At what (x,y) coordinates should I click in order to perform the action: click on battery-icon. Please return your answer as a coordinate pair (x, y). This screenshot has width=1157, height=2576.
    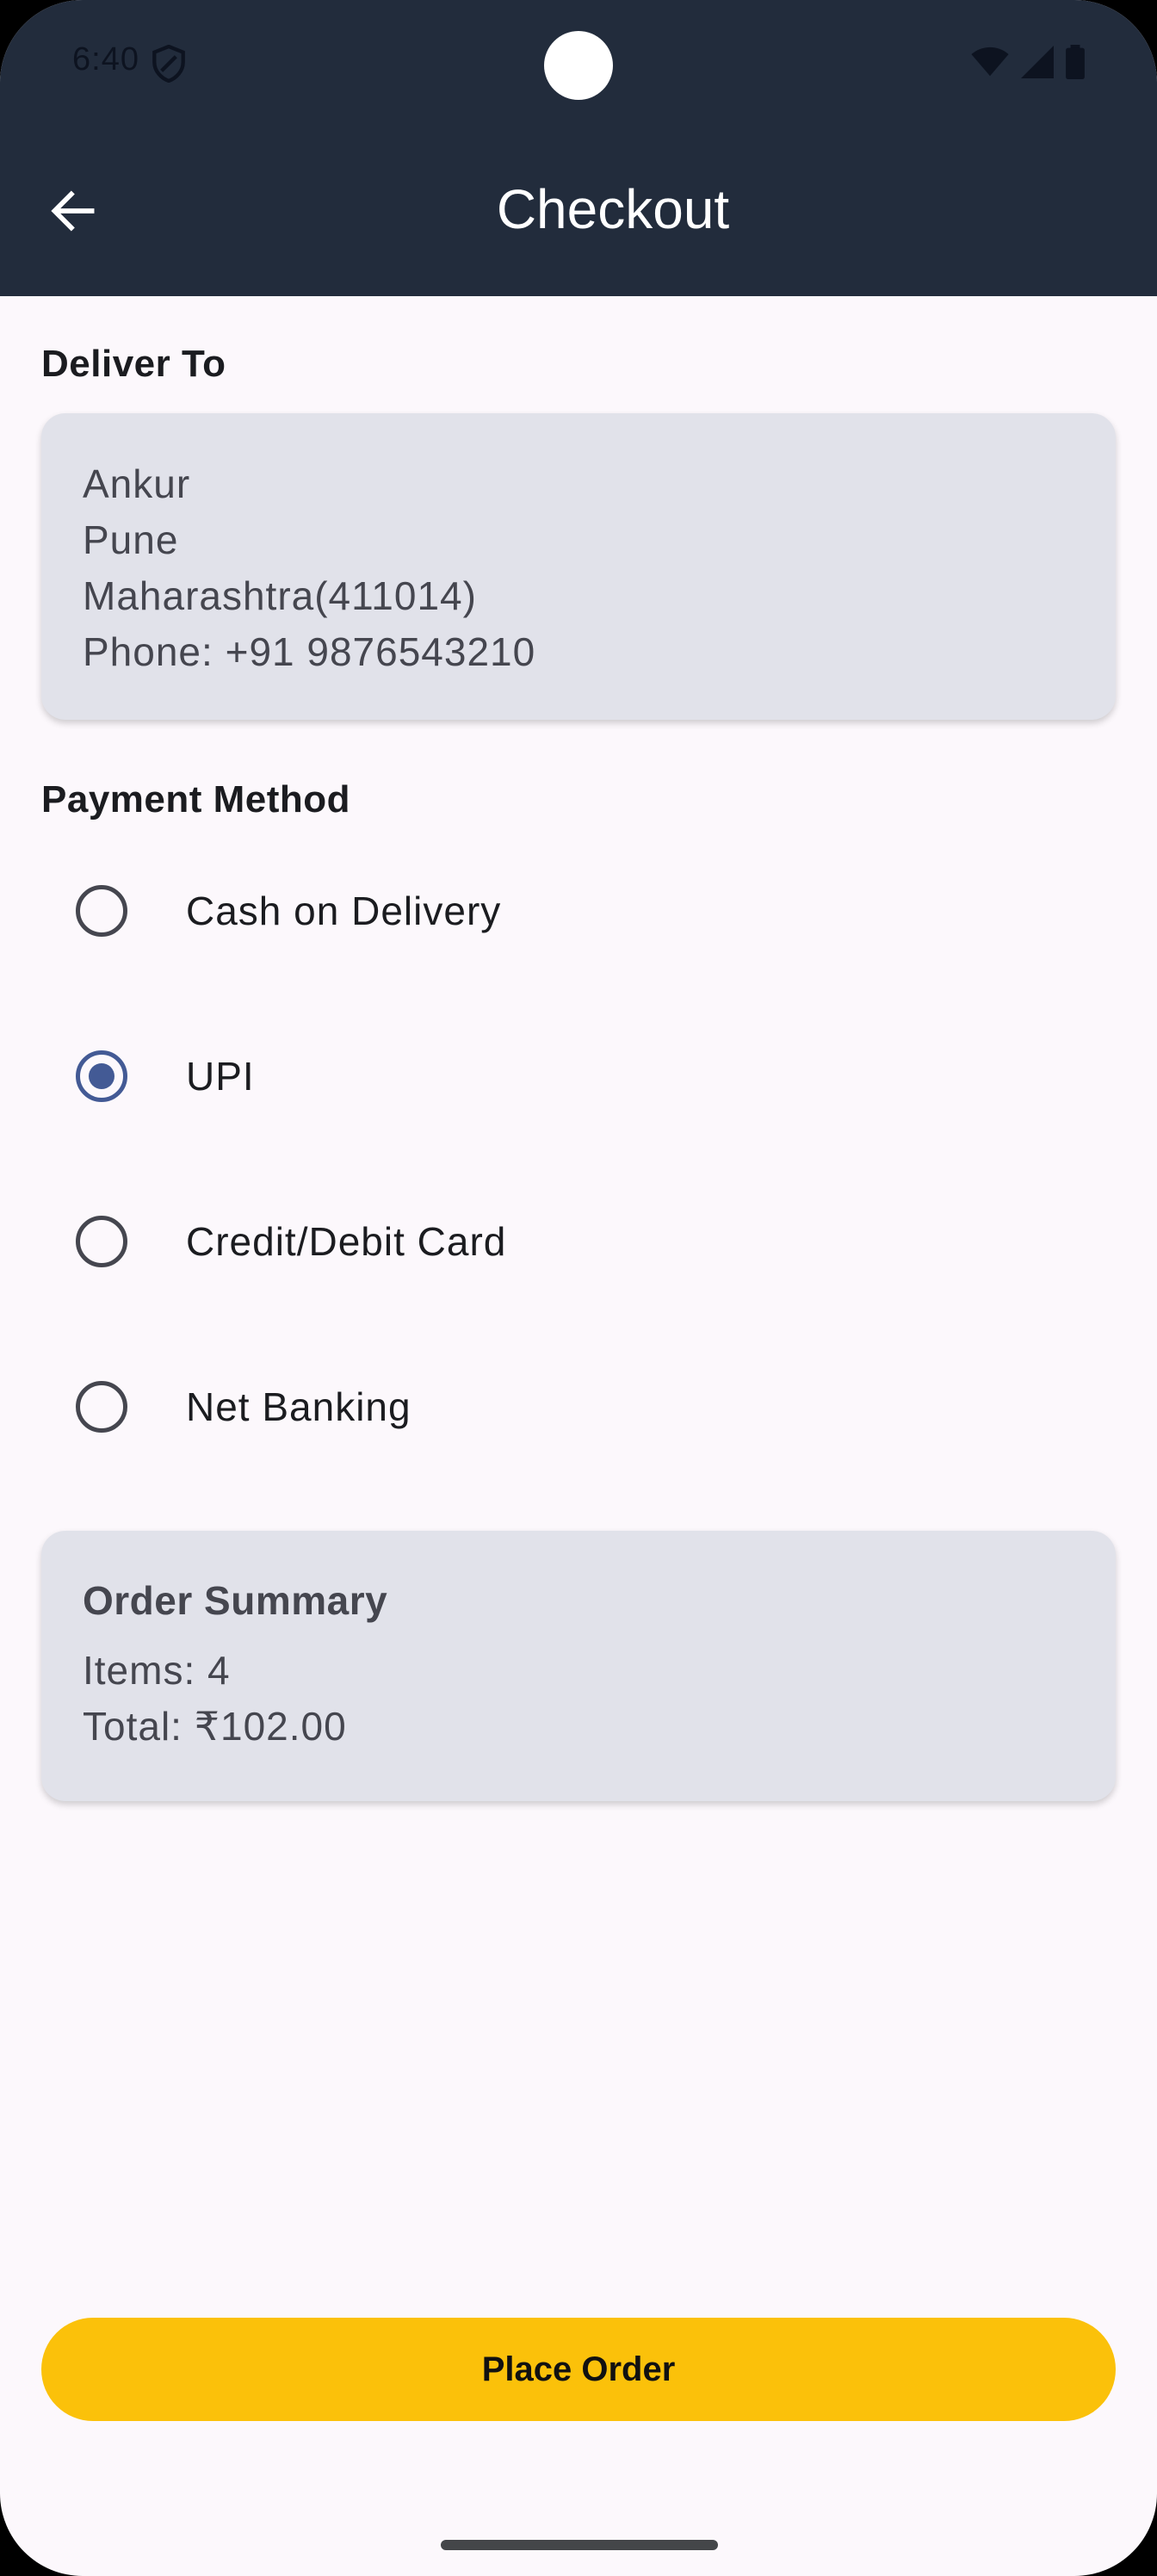
    Looking at the image, I should click on (1076, 62).